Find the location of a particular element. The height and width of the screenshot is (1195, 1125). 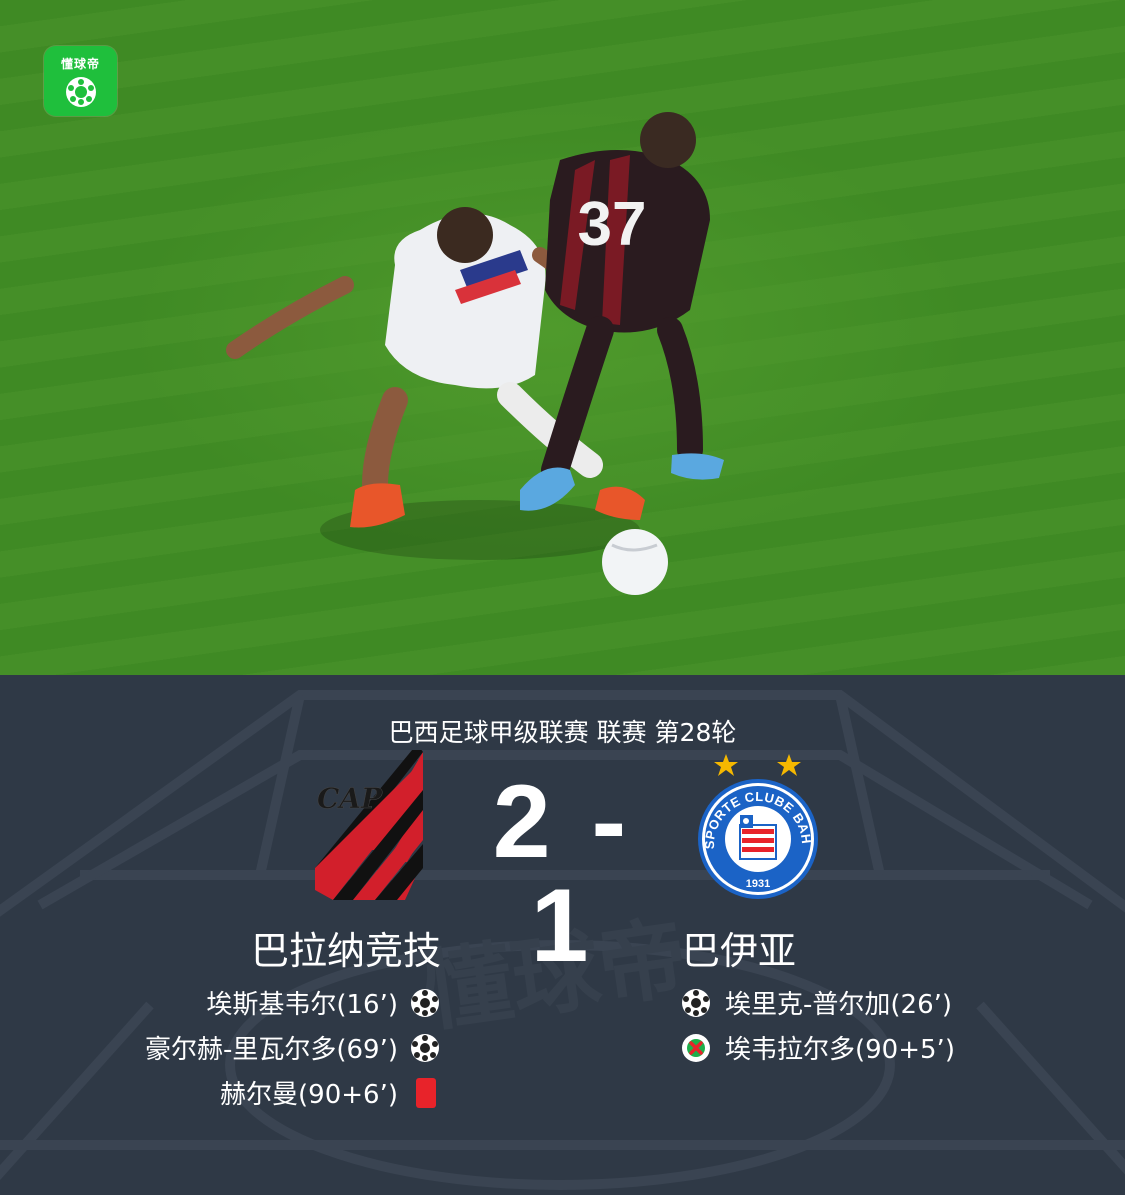

home-team-crest: CAP is located at coordinates (369, 825).